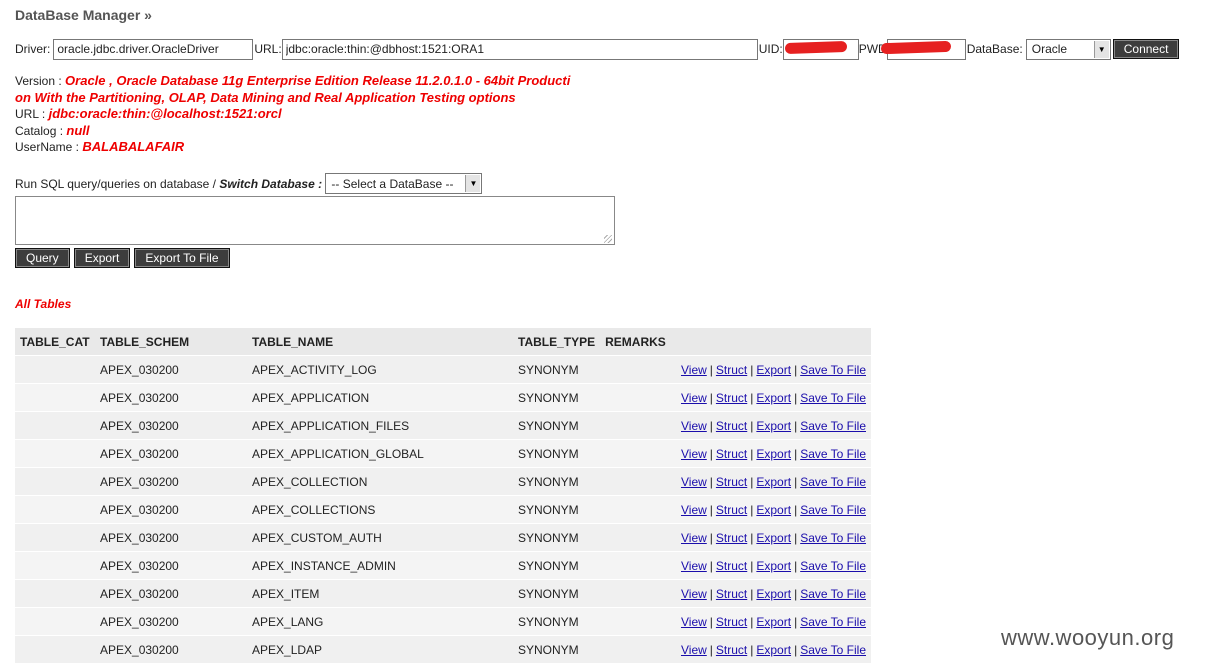 This screenshot has height=668, width=1207. Describe the element at coordinates (315, 220) in the screenshot. I see `sql-query-textarea` at that location.